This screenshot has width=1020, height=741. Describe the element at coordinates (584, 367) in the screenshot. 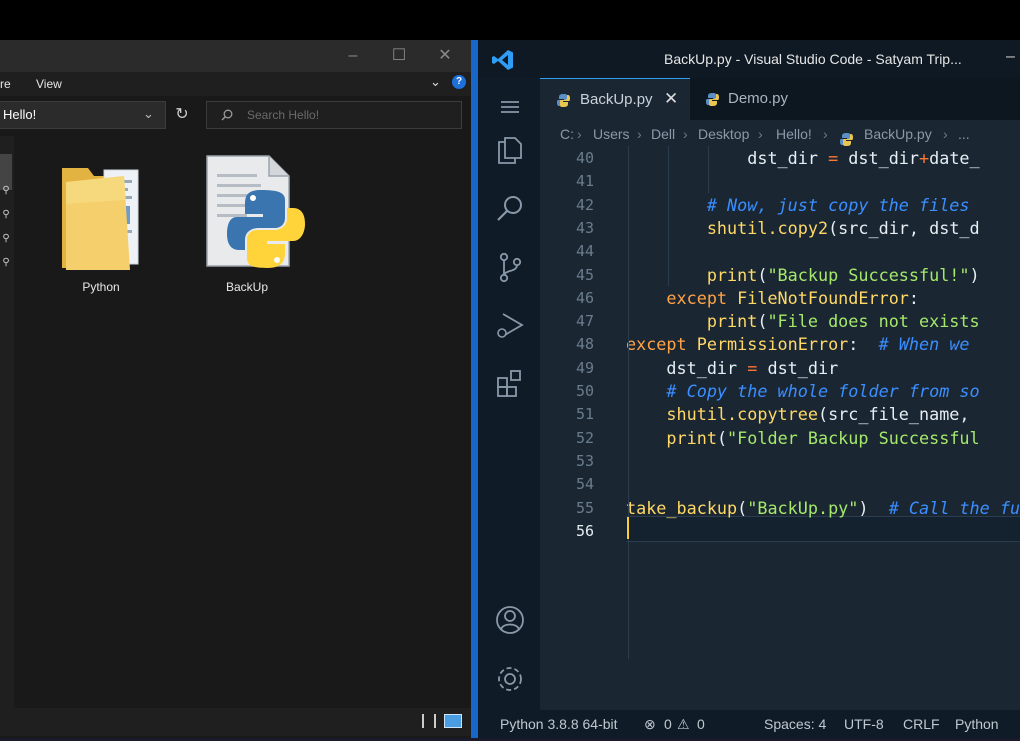

I see `line-number: 49` at that location.